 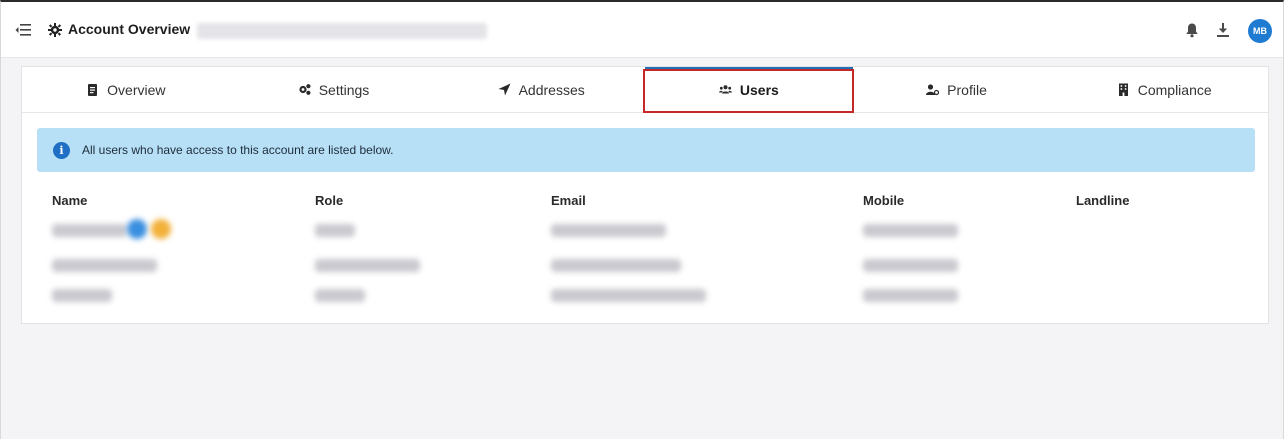 I want to click on tab-label: Profile, so click(x=967, y=89).